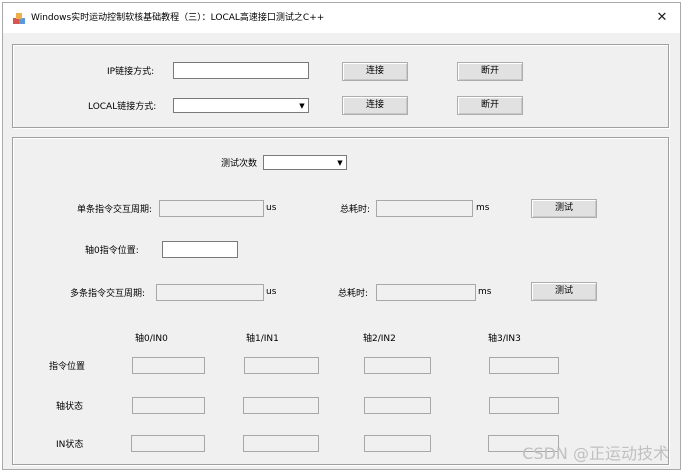 This screenshot has width=685, height=474. Describe the element at coordinates (485, 292) in the screenshot. I see `multi-total-unit: ms` at that location.